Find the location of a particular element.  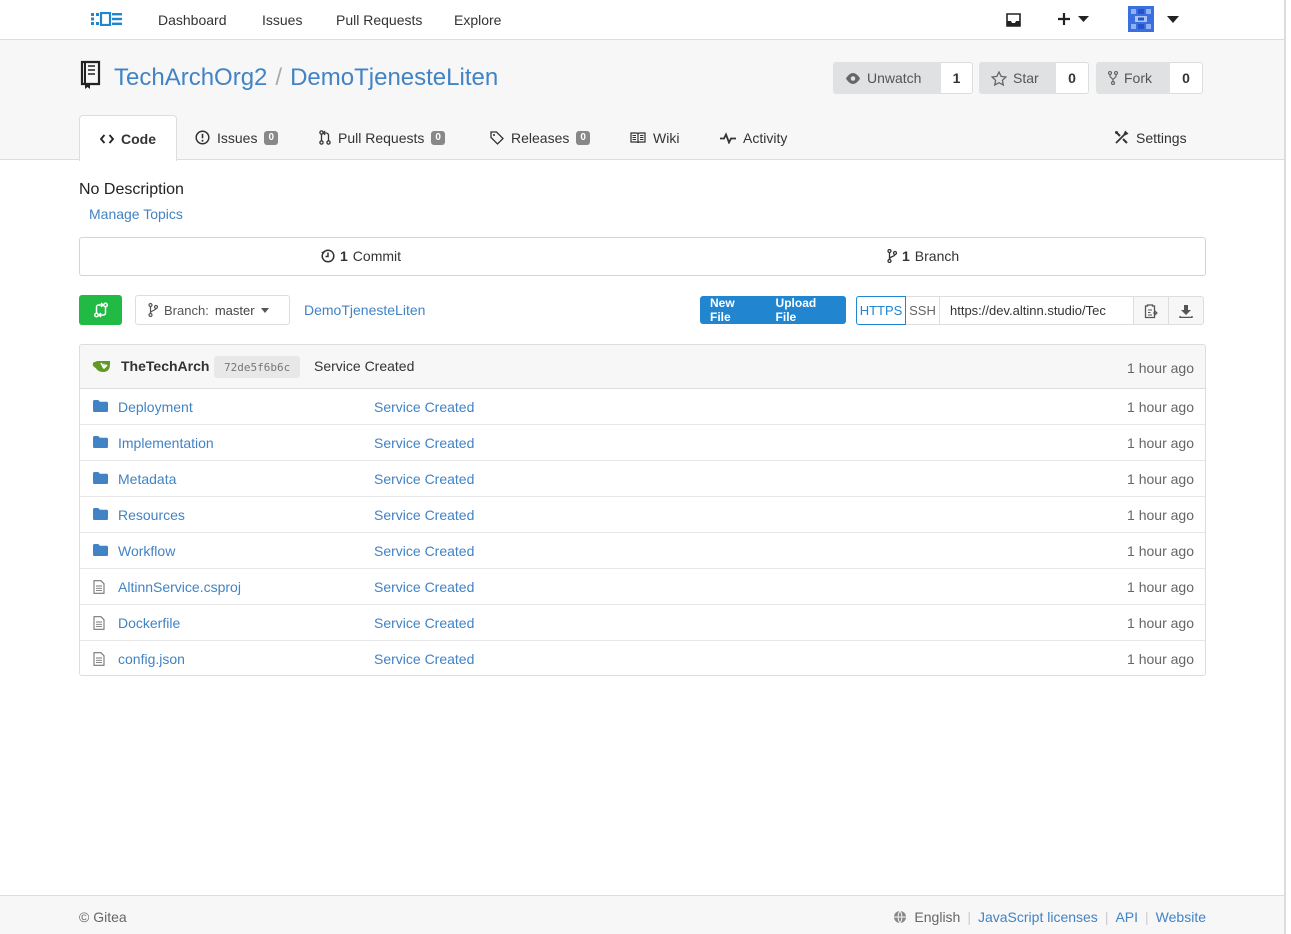

issues-count-badge: 0 is located at coordinates (271, 137).